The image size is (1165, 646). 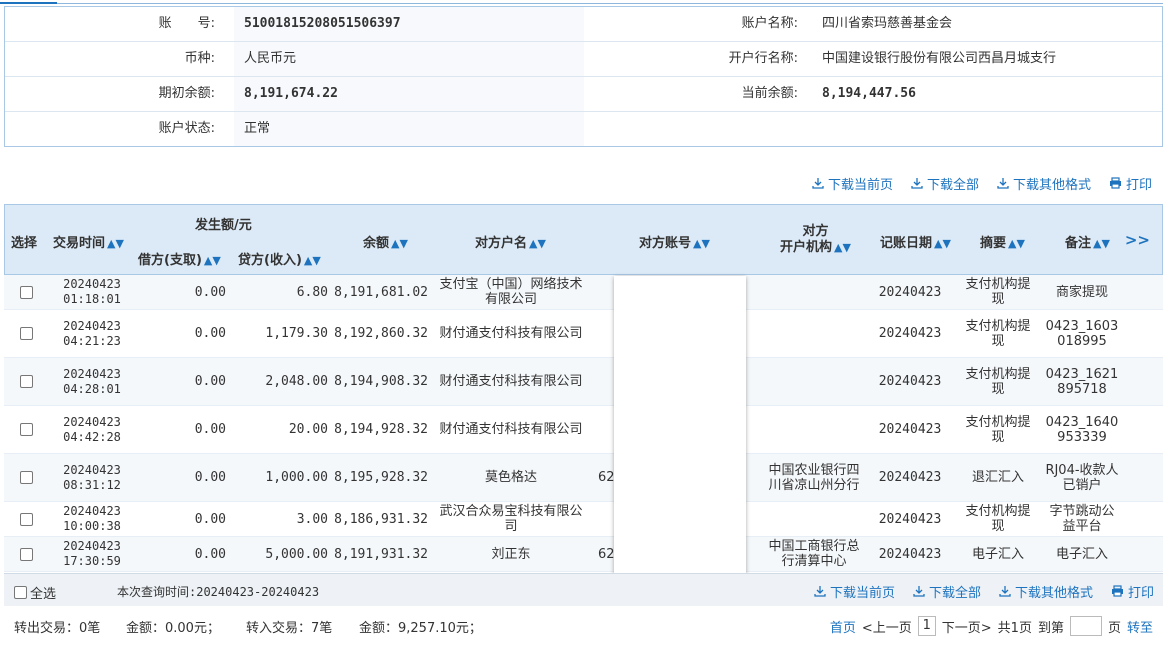 What do you see at coordinates (57, 628) in the screenshot?
I see `out-transactions: 转出交易：0笔` at bounding box center [57, 628].